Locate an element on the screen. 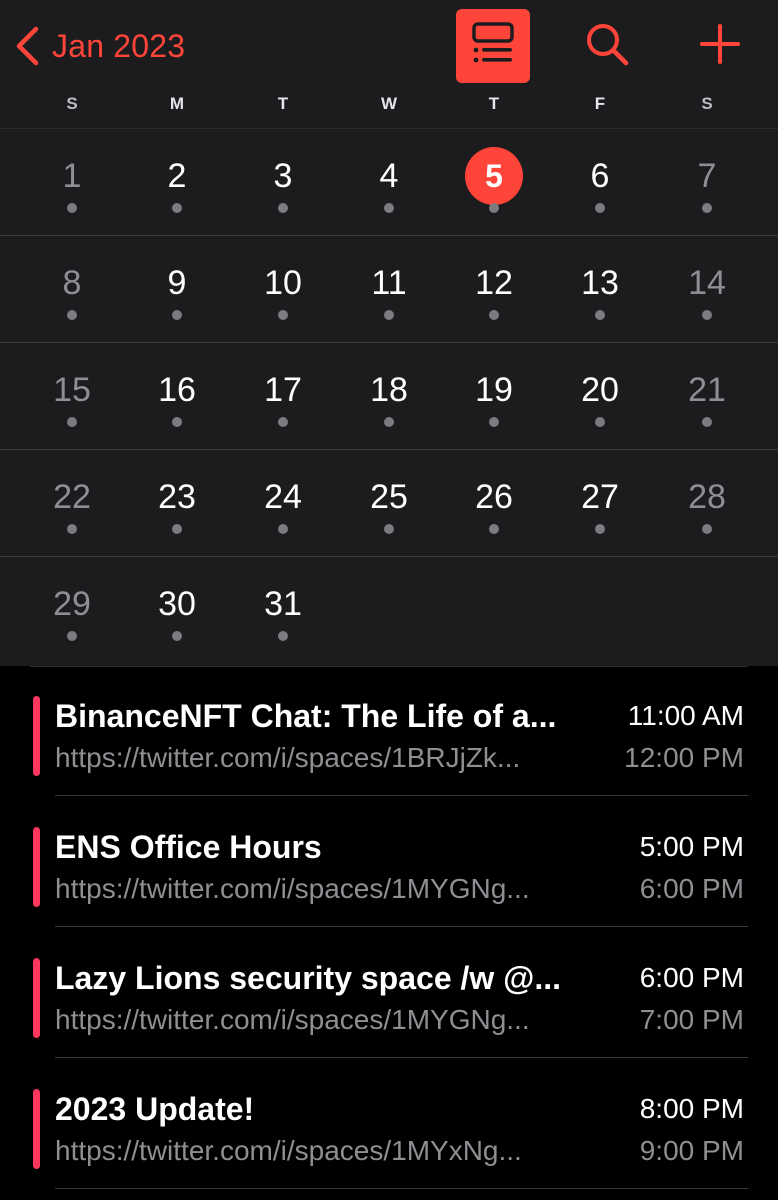  date-cell: 23 is located at coordinates (177, 503).